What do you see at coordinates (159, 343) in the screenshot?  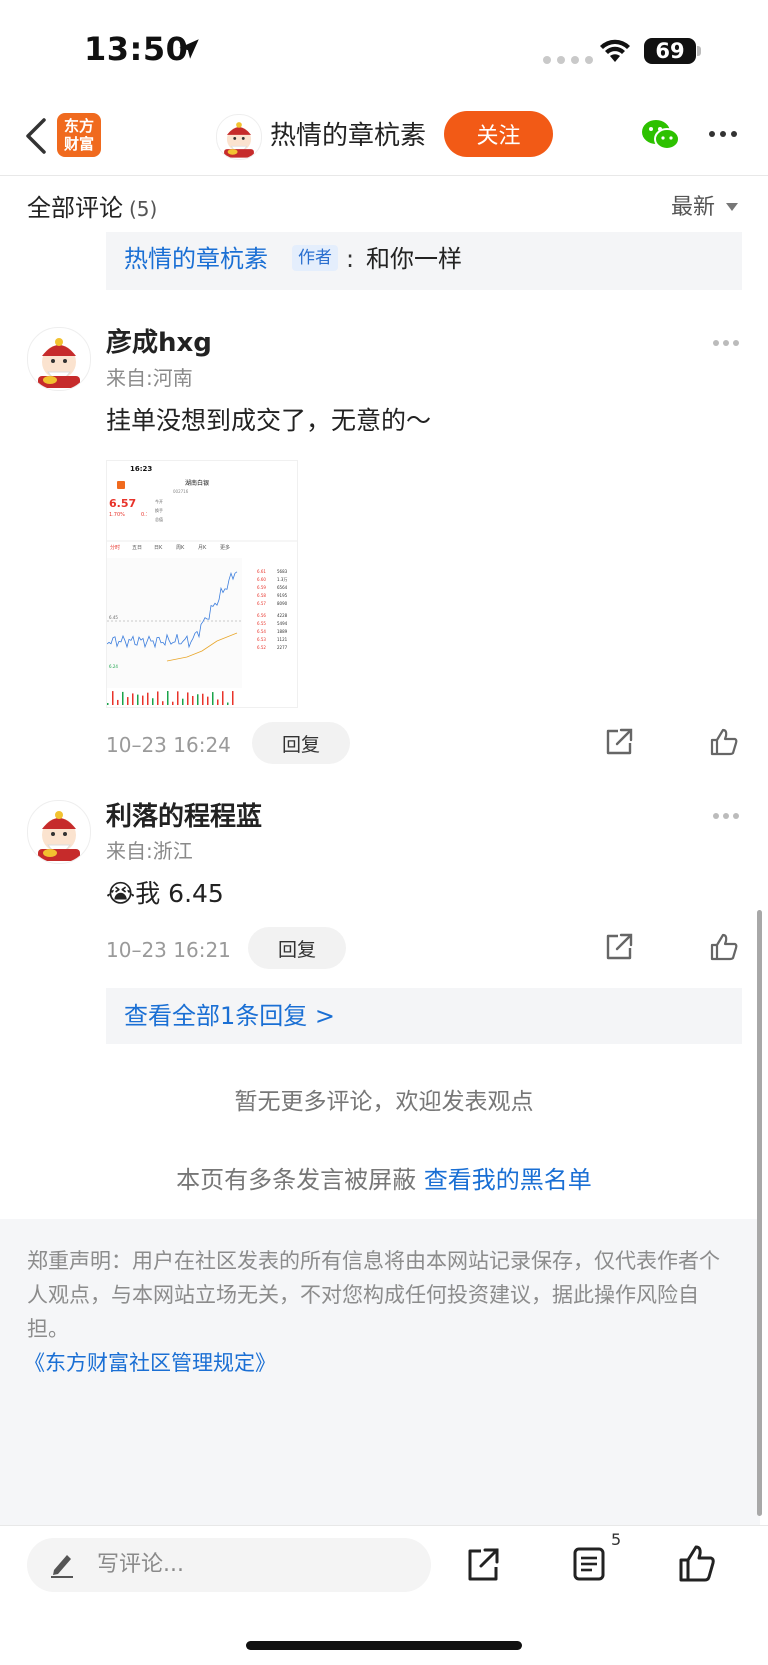 I see `commenter-name: 彦成hxg` at bounding box center [159, 343].